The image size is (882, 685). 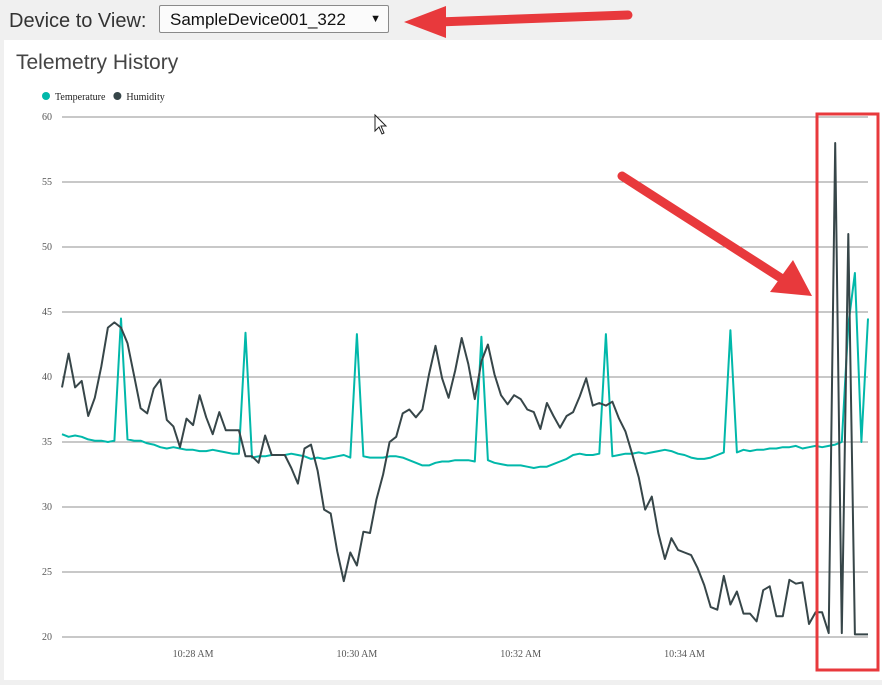 I want to click on y-tick-label: 50, so click(x=47, y=247).